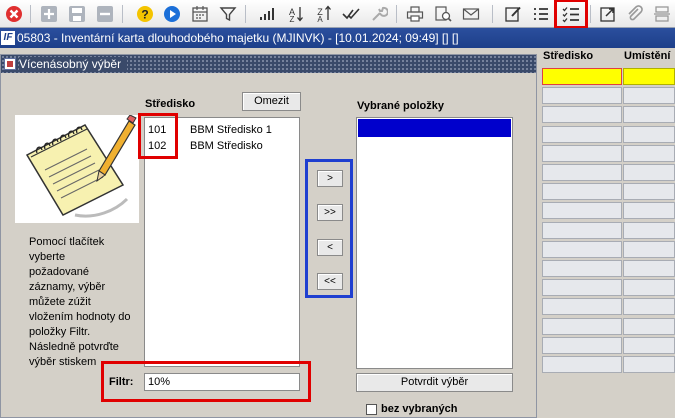 This screenshot has height=418, width=675. What do you see at coordinates (49, 14) in the screenshot?
I see `add-icon` at bounding box center [49, 14].